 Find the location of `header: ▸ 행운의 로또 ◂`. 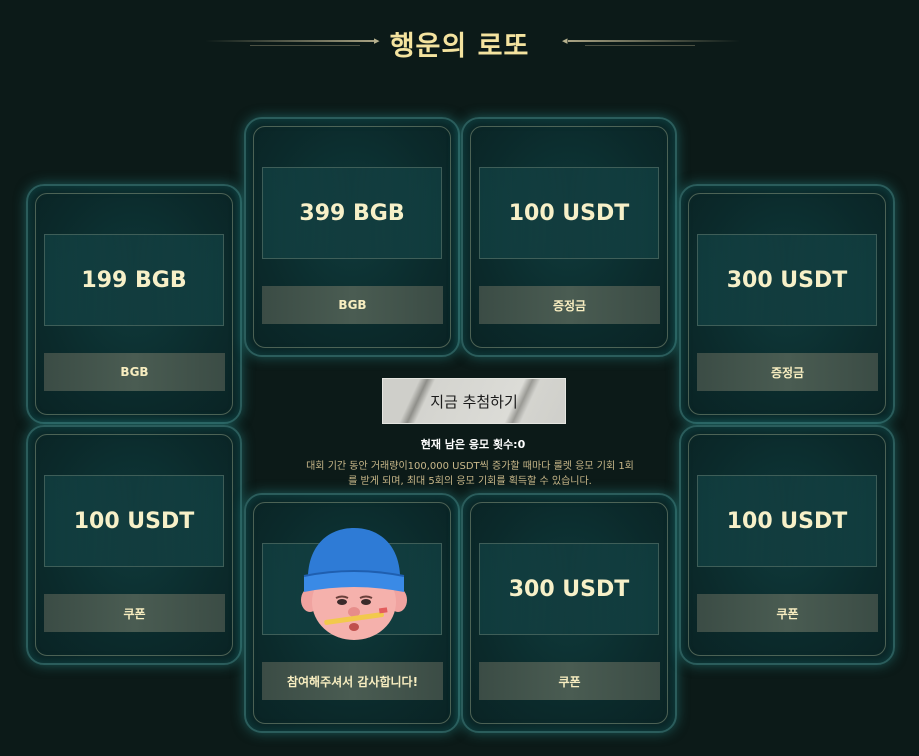

header: ▸ 행운의 로또 ◂ is located at coordinates (459, 43).